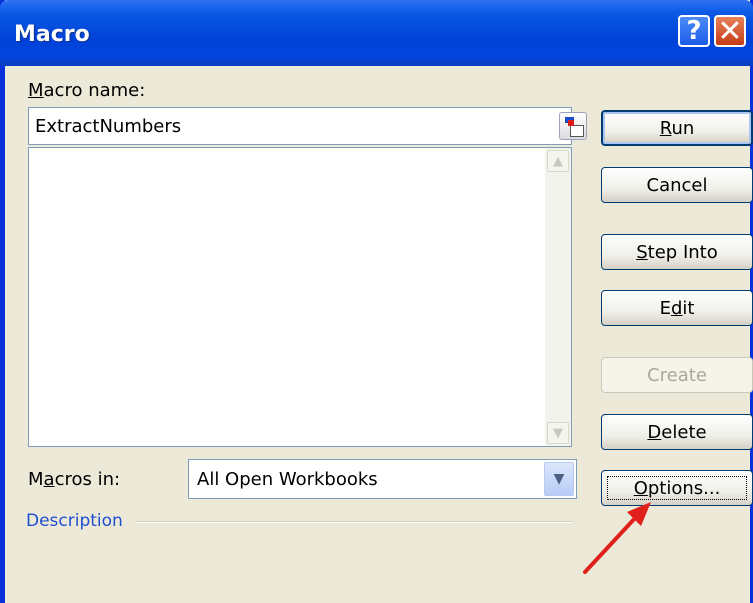  I want to click on edit-button: Edit, so click(677, 308).